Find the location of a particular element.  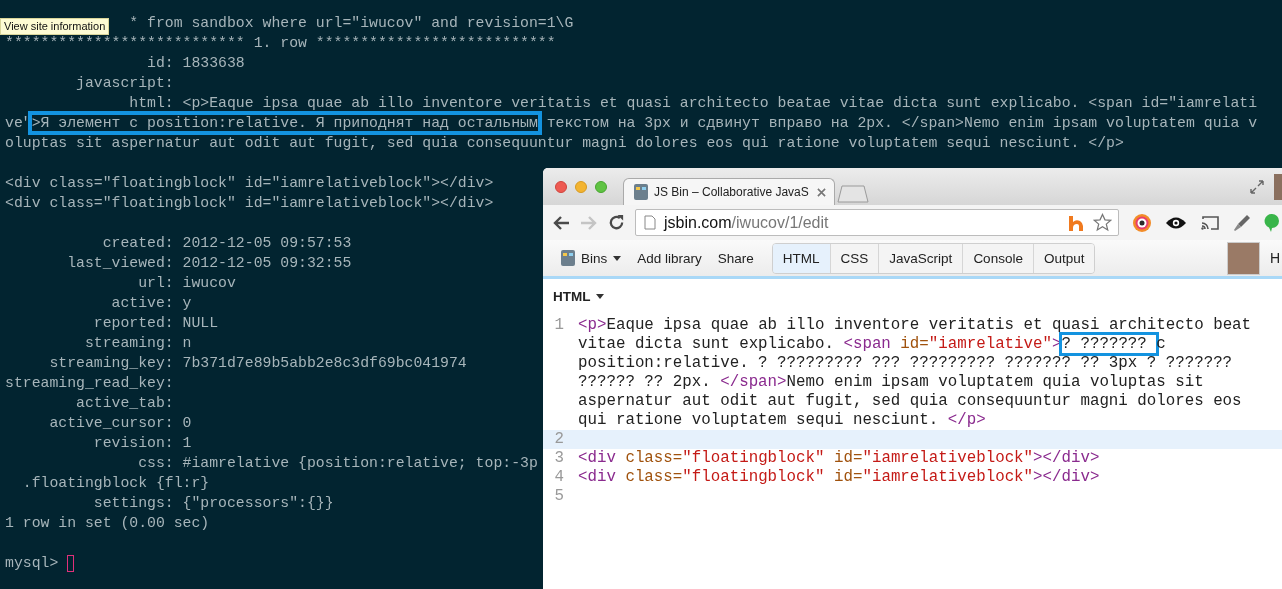

line-number: 5 is located at coordinates (558, 496).